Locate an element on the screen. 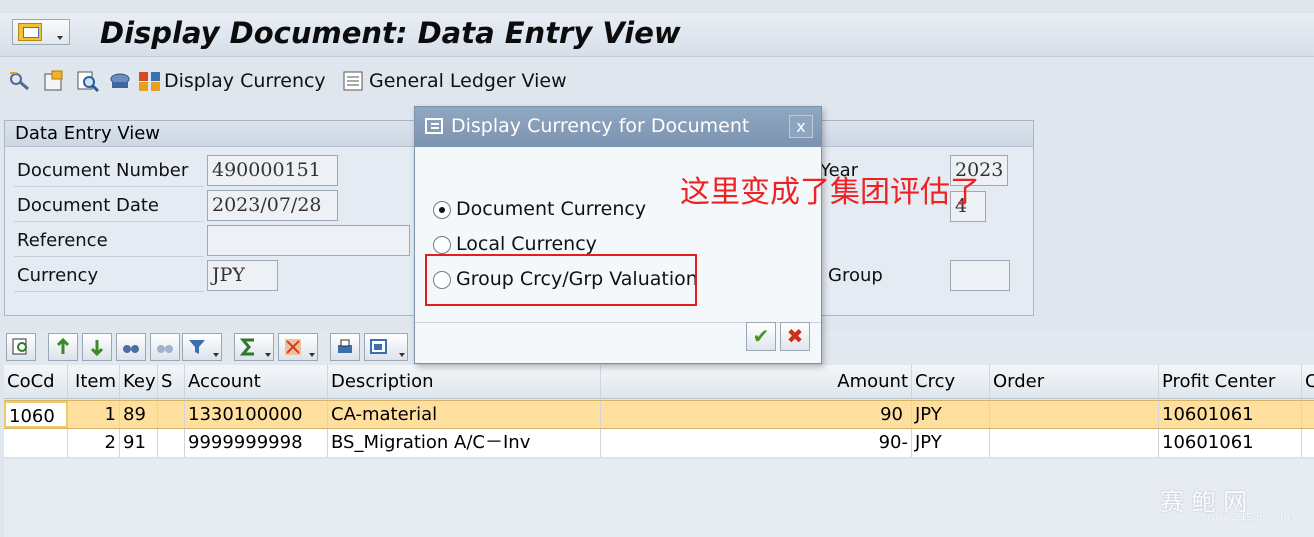 The height and width of the screenshot is (537, 1314). column-header: Description is located at coordinates (464, 381).